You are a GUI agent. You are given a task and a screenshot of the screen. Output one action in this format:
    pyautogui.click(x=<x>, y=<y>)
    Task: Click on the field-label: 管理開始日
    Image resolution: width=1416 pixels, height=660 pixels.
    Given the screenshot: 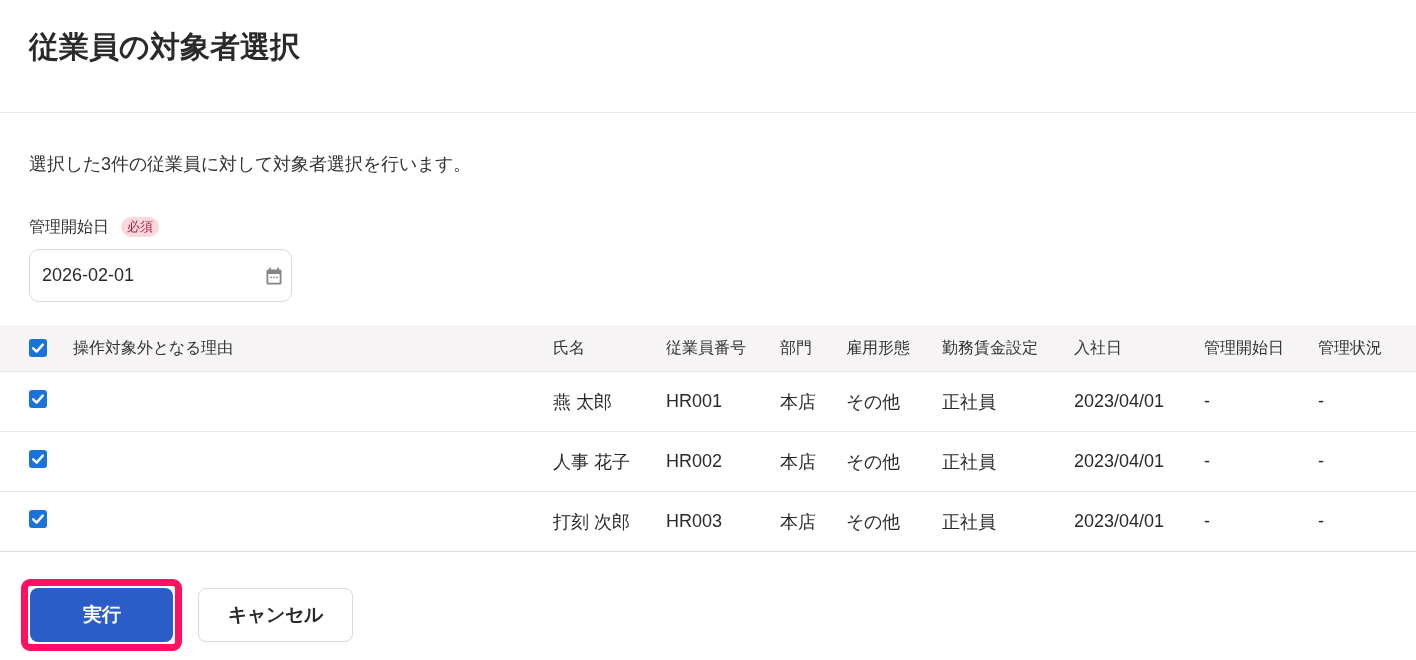 What is the action you would take?
    pyautogui.click(x=69, y=226)
    